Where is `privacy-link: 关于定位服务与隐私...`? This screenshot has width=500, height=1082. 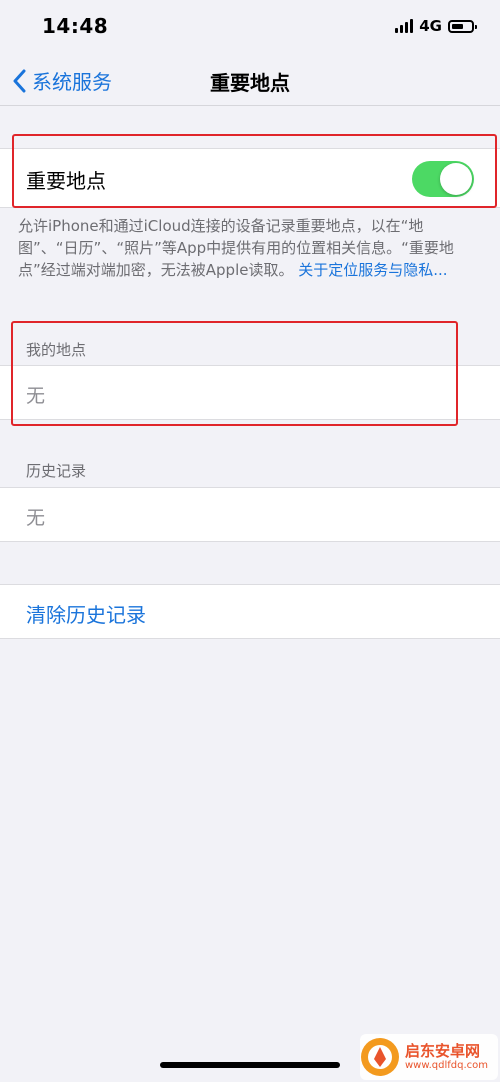
privacy-link: 关于定位服务与隐私... is located at coordinates (372, 270).